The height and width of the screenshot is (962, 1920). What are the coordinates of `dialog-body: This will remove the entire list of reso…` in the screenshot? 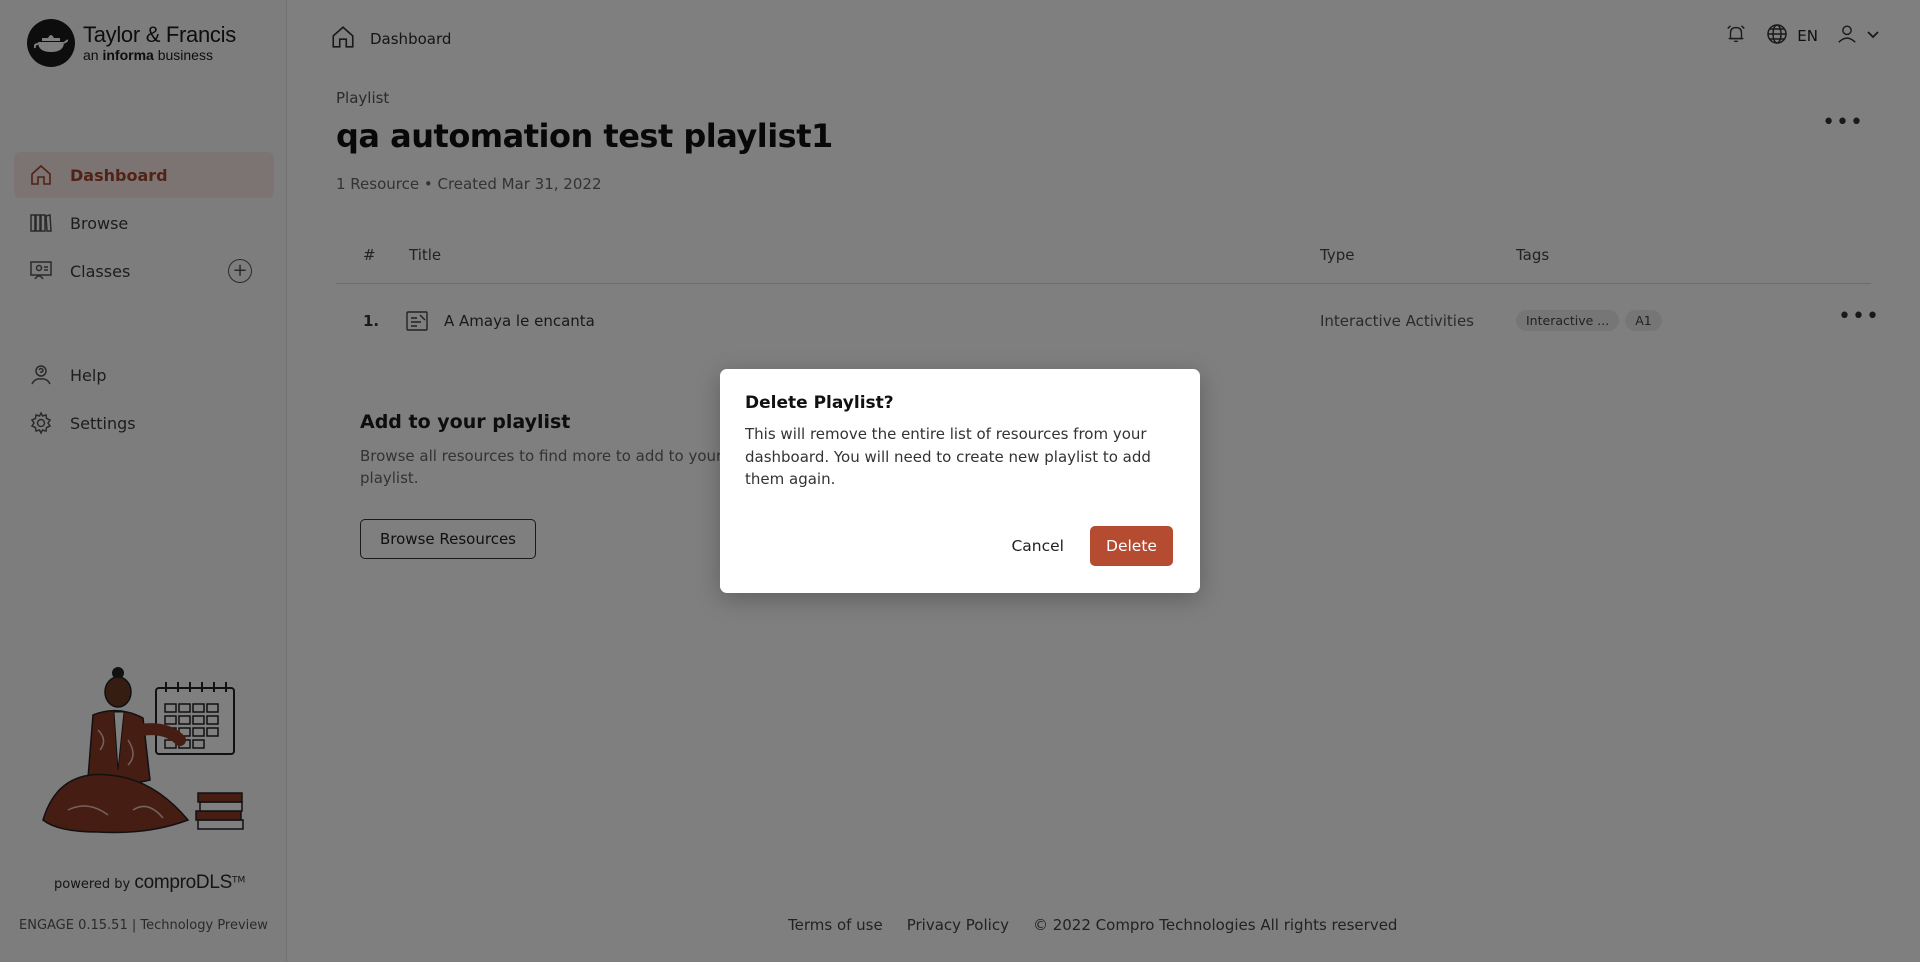 It's located at (948, 456).